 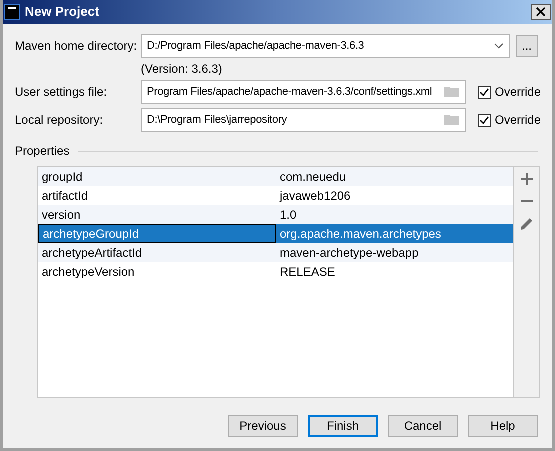 I want to click on table-cell-text: groupId, so click(x=62, y=177).